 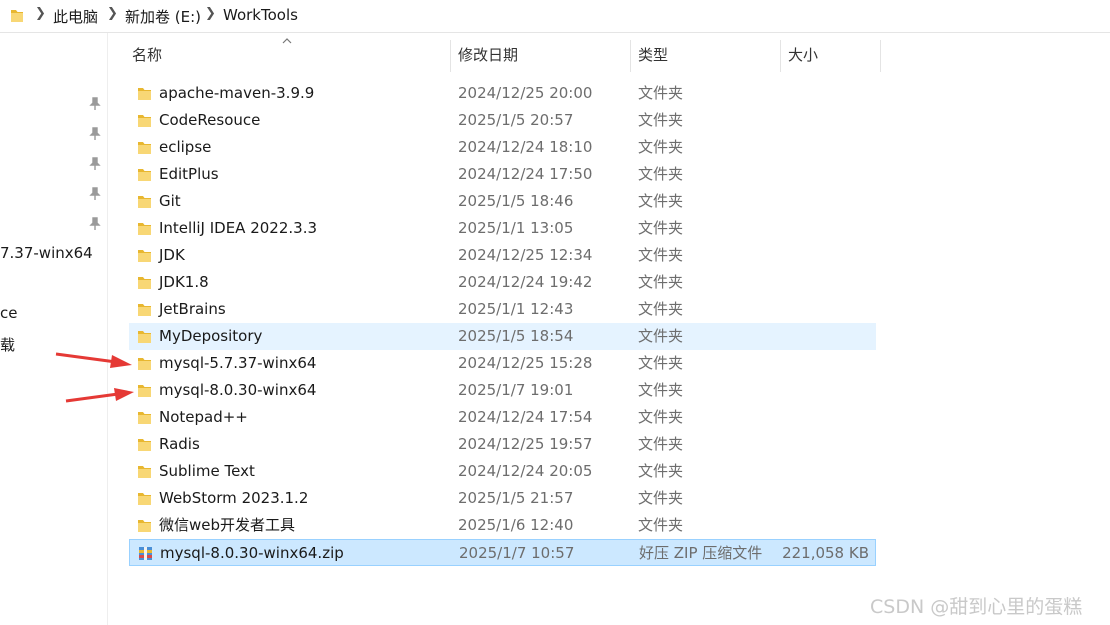 I want to click on navigation-pane: 7.37-winx64 ce 载, so click(x=54, y=329).